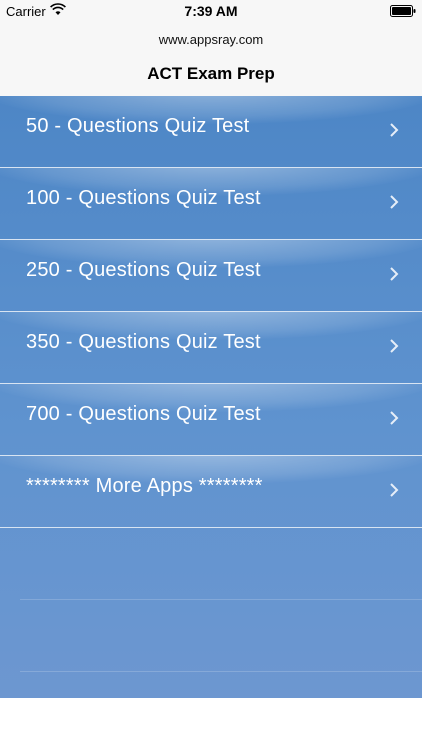 This screenshot has width=422, height=750. What do you see at coordinates (138, 126) in the screenshot?
I see `menu-item-label: 50 - Questions Quiz Test` at bounding box center [138, 126].